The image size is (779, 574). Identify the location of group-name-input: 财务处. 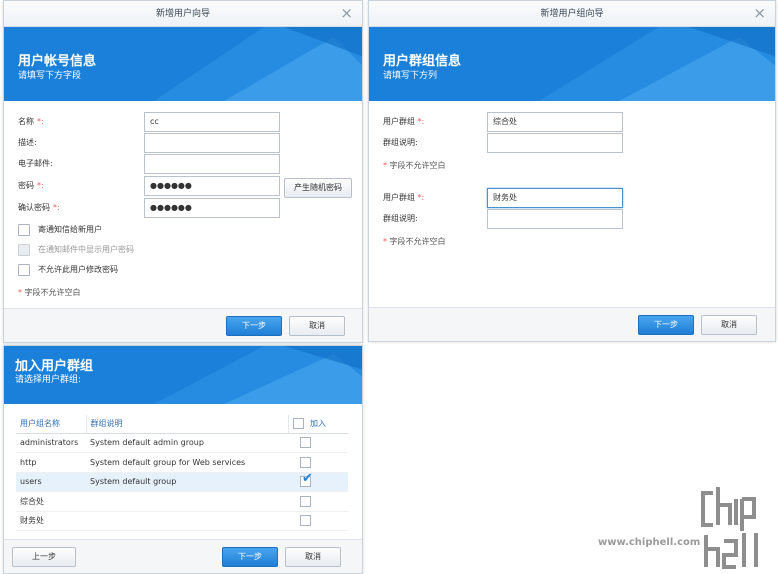
(555, 198).